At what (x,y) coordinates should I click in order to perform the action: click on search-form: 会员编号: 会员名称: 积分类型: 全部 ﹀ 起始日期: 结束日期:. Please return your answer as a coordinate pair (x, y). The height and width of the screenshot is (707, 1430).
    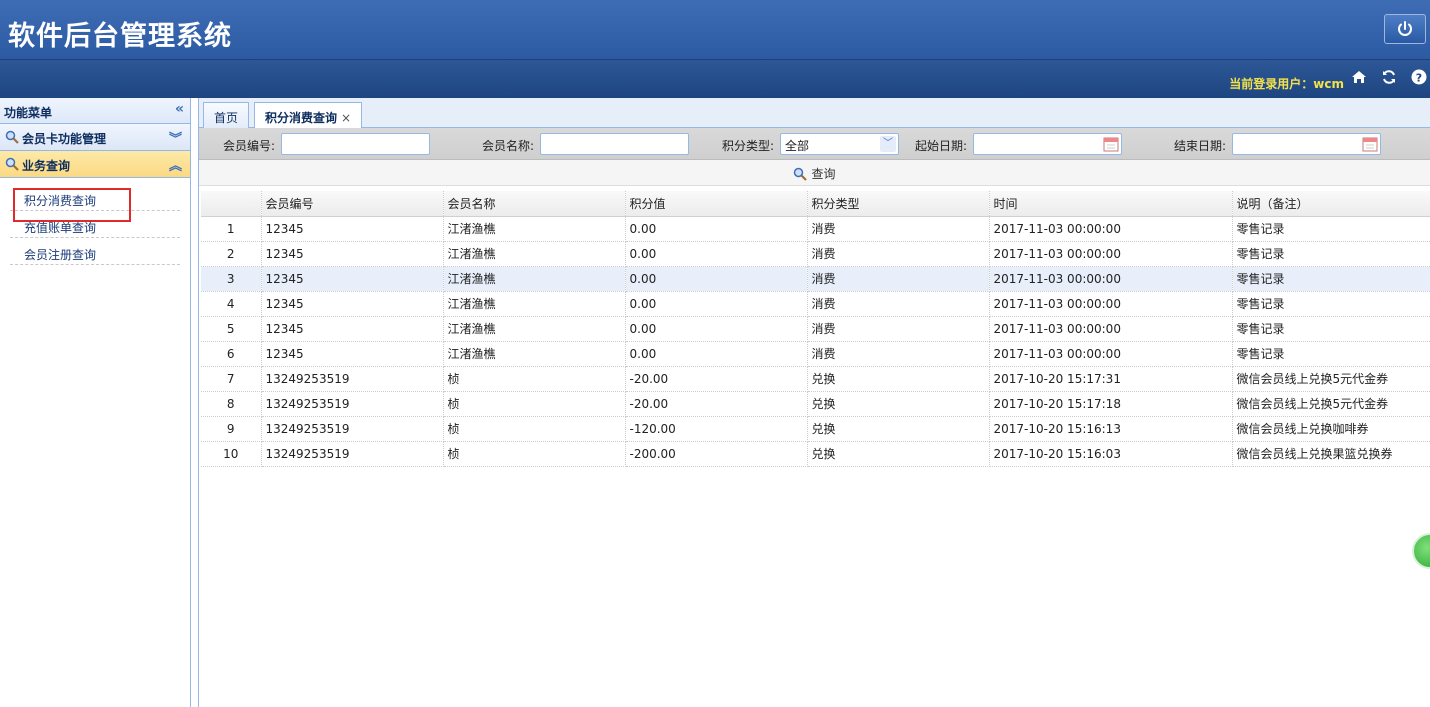
    Looking at the image, I should click on (814, 144).